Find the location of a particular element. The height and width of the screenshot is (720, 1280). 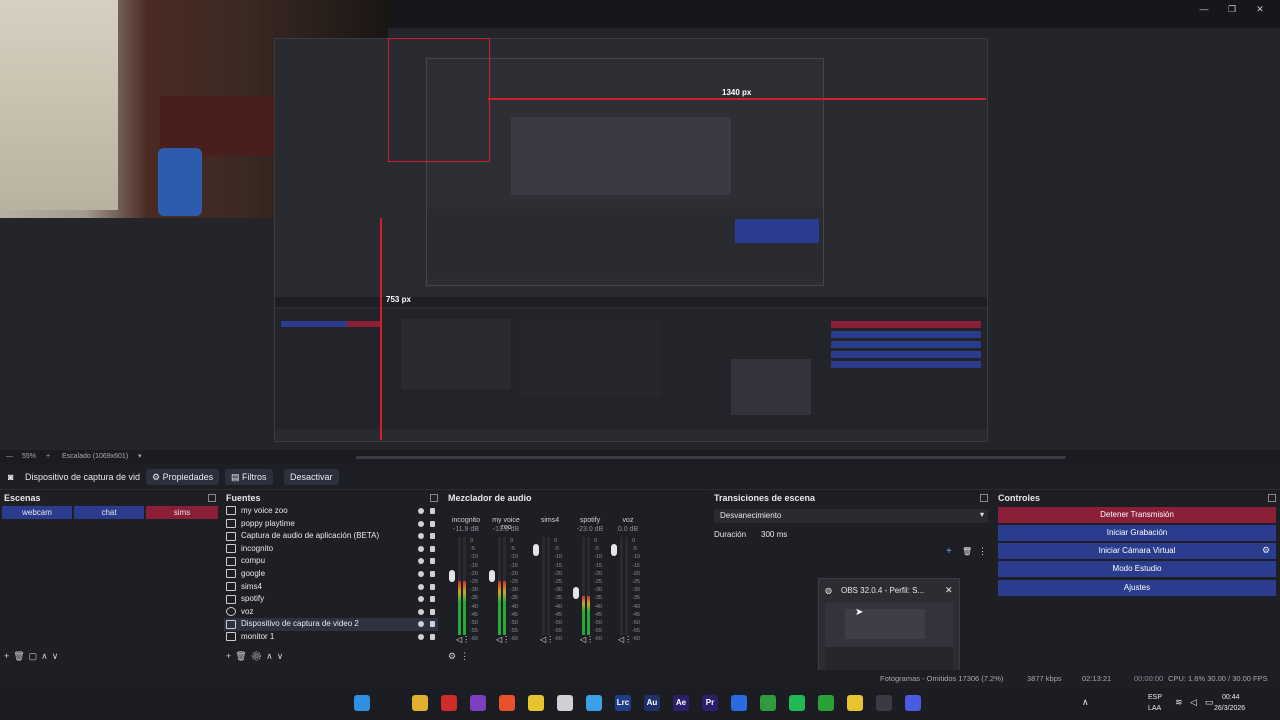

more-icon: ⋮ is located at coordinates (982, 551).